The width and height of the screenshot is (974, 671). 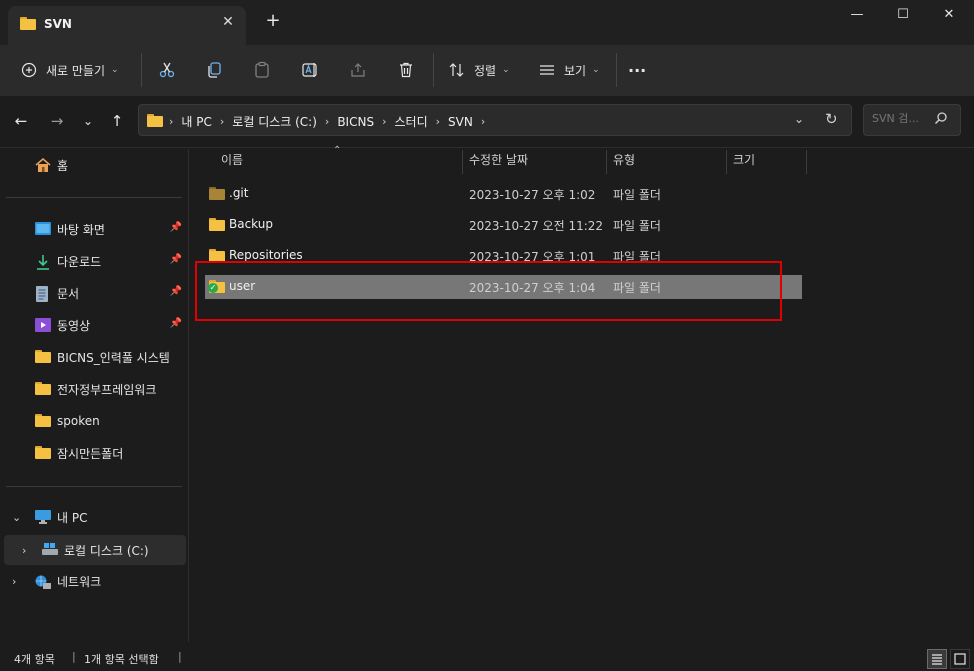 I want to click on column-header-name: 이름, so click(x=232, y=163).